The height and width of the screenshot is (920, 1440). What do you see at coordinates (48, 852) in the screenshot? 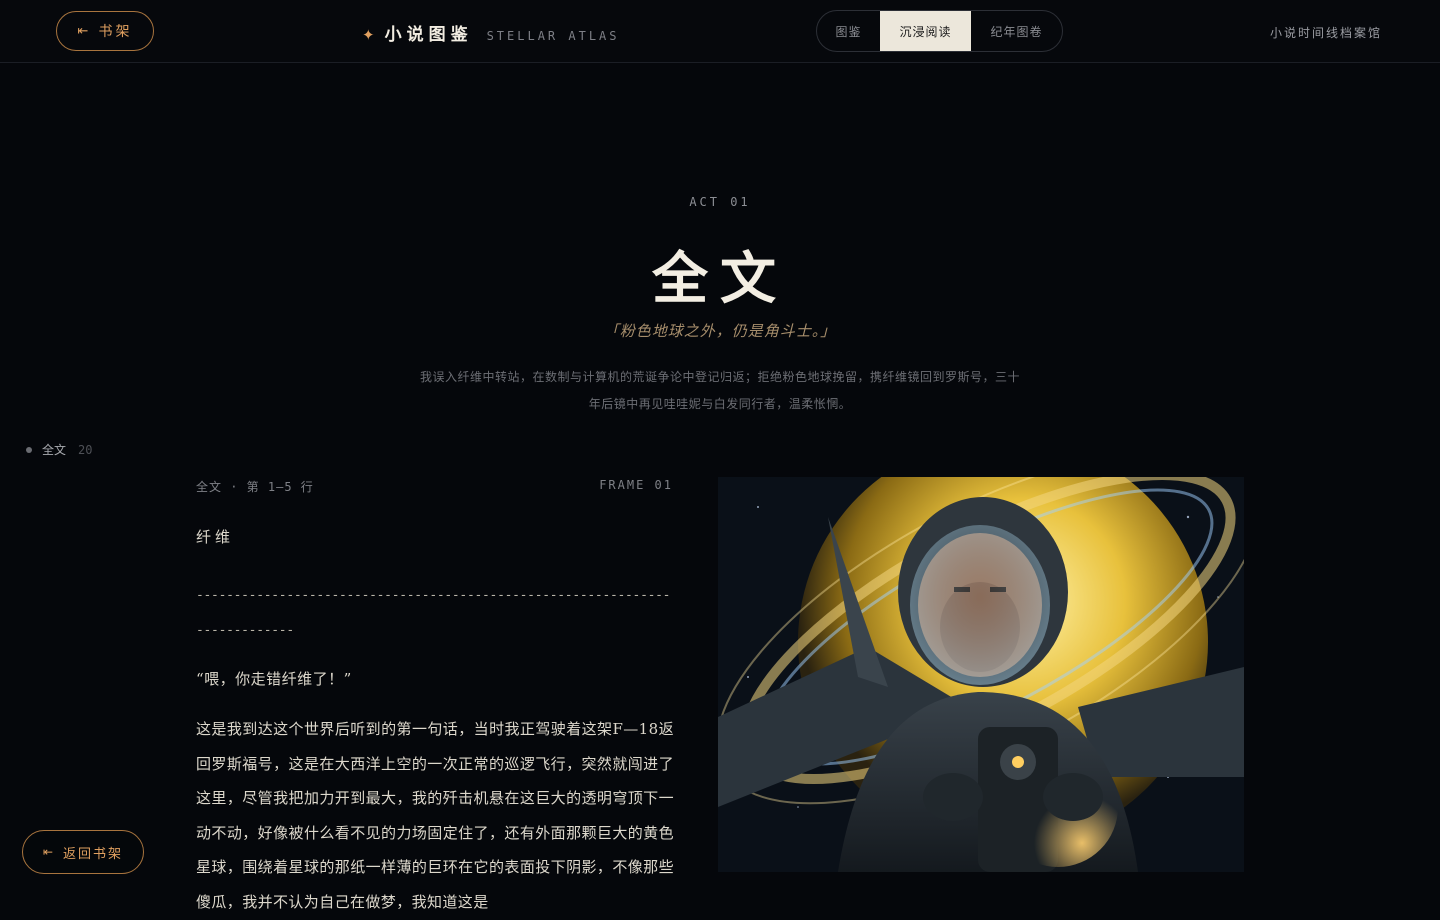
I see `back-arrow-icon: ⇤` at bounding box center [48, 852].